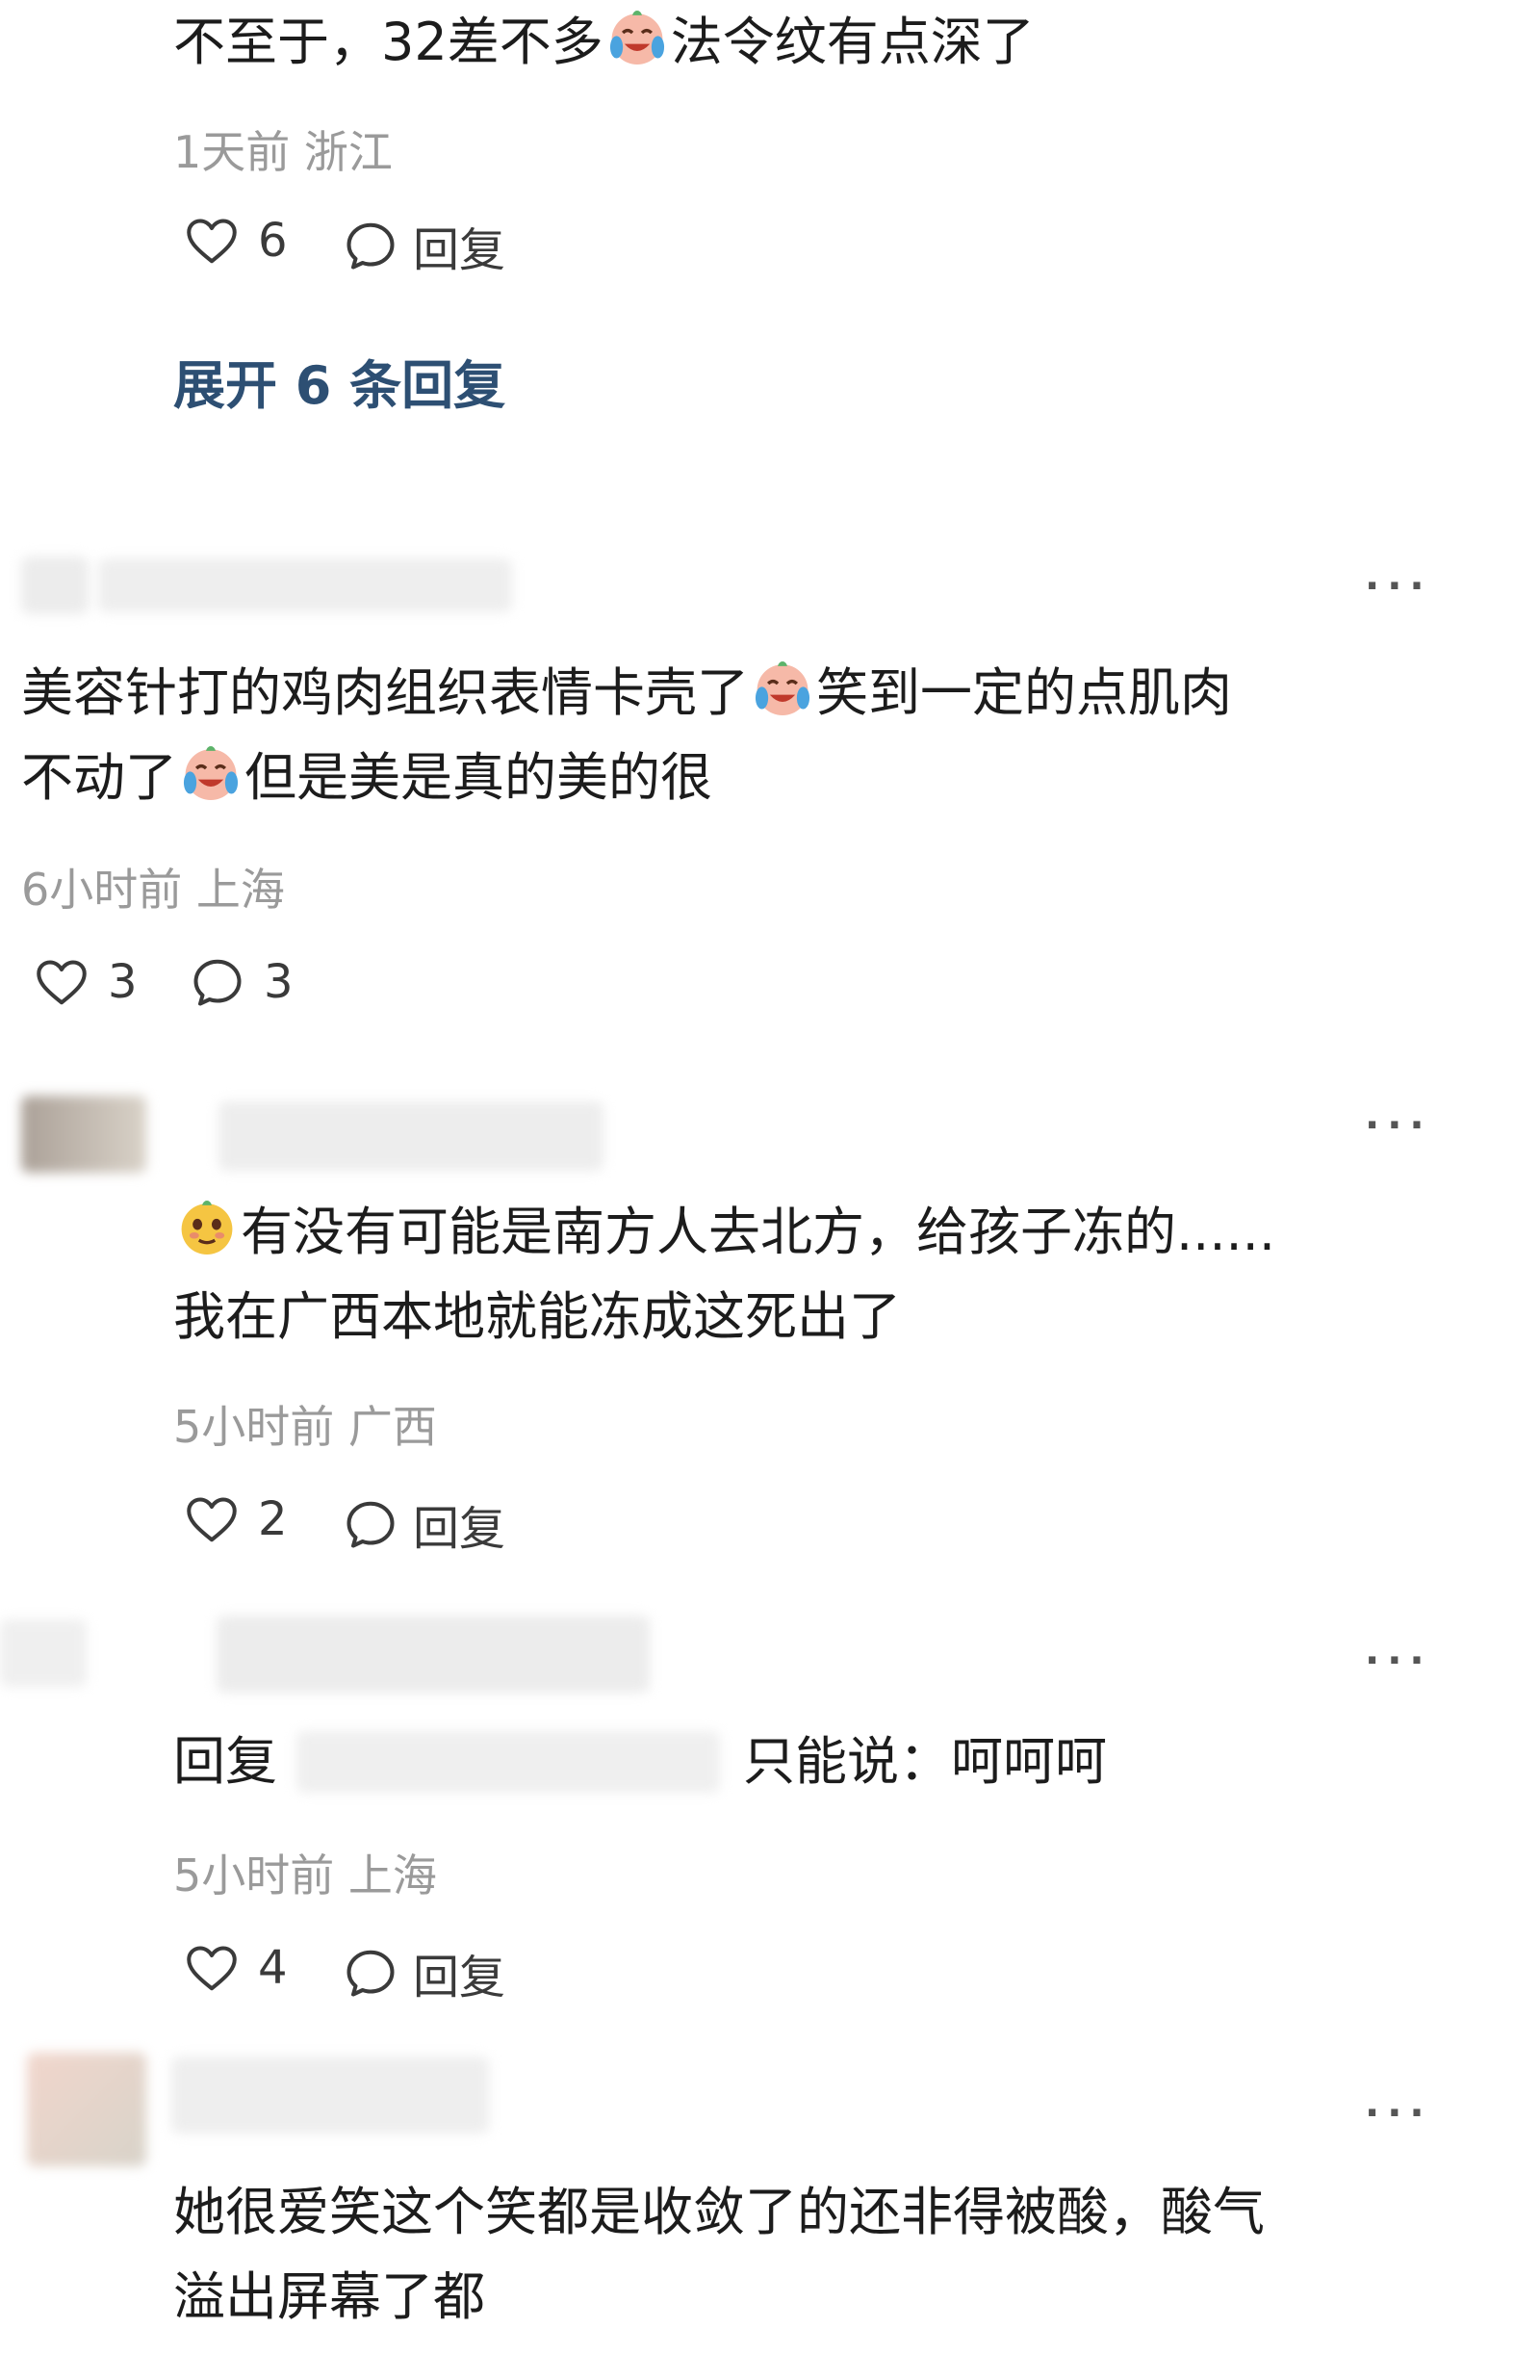 This screenshot has width=1540, height=2380. I want to click on like-button: 6, so click(235, 241).